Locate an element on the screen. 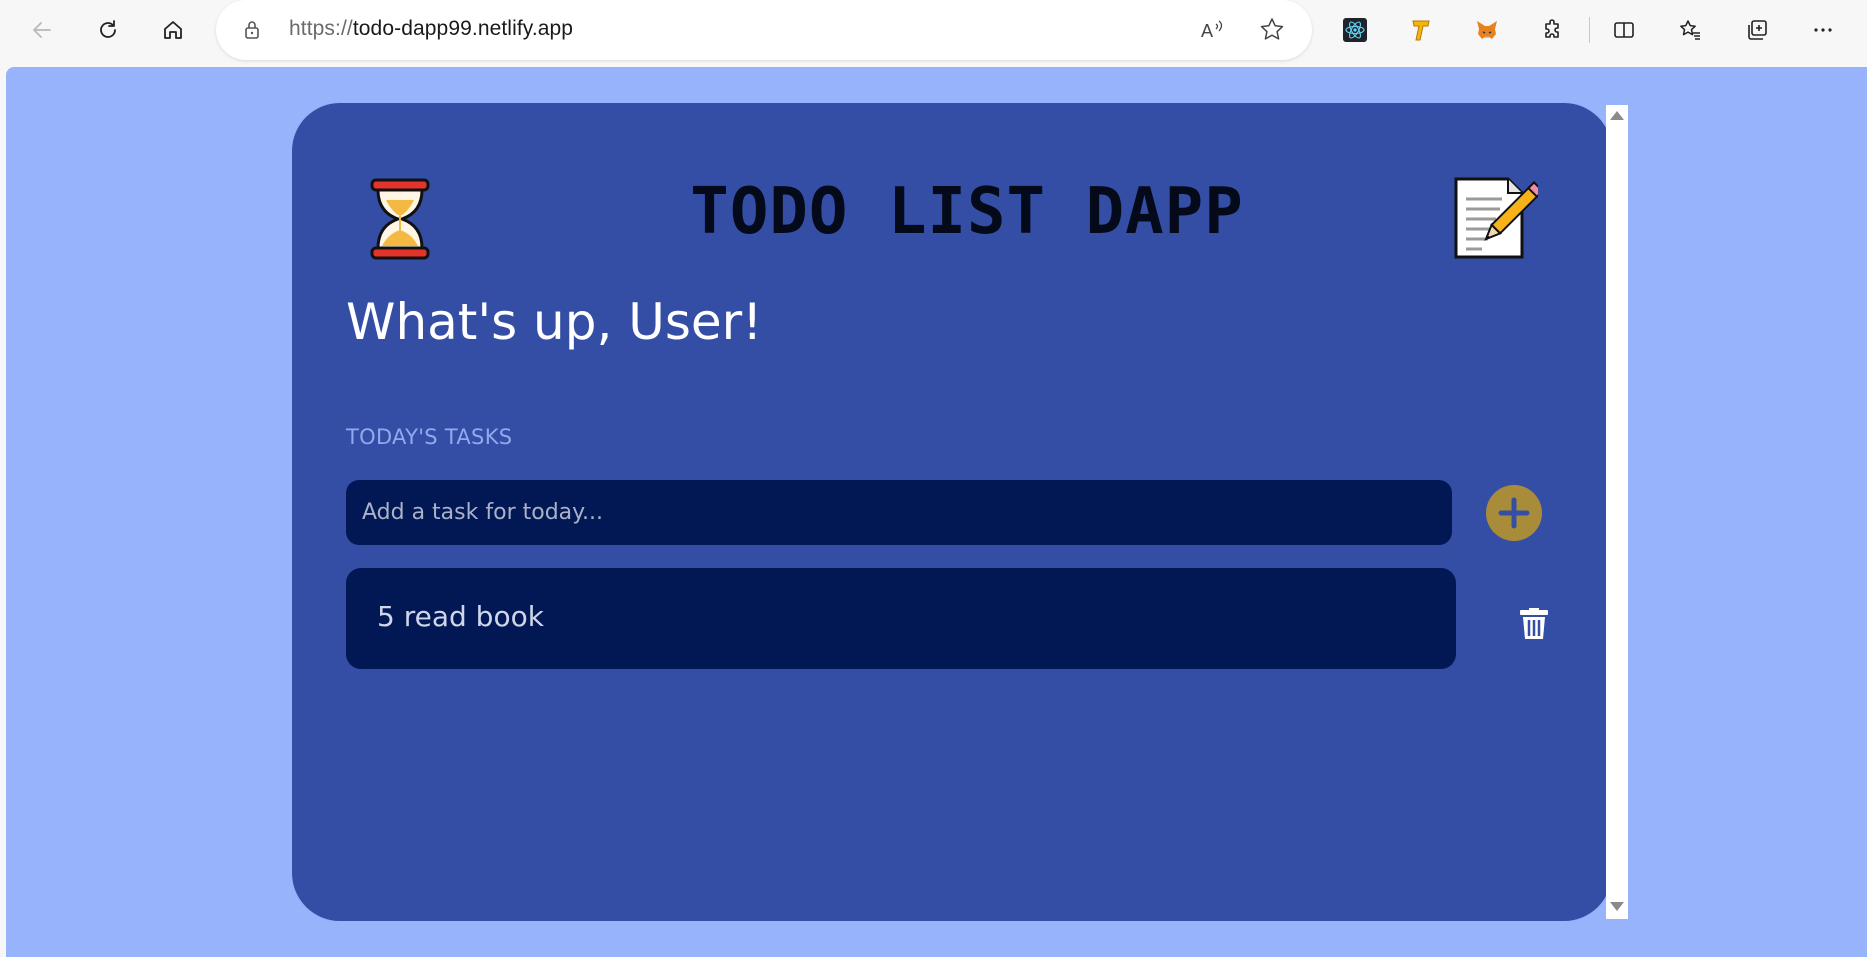 The height and width of the screenshot is (957, 1867). greeting-heading: What's up, User! is located at coordinates (554, 322).